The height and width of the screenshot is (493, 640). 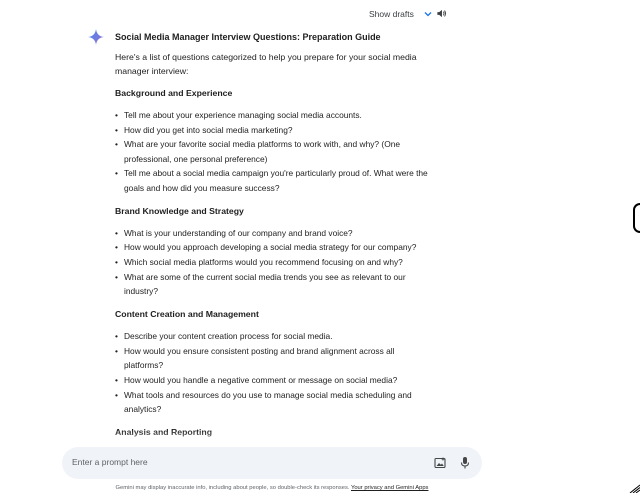 What do you see at coordinates (96, 39) in the screenshot?
I see `gemini-spark-icon` at bounding box center [96, 39].